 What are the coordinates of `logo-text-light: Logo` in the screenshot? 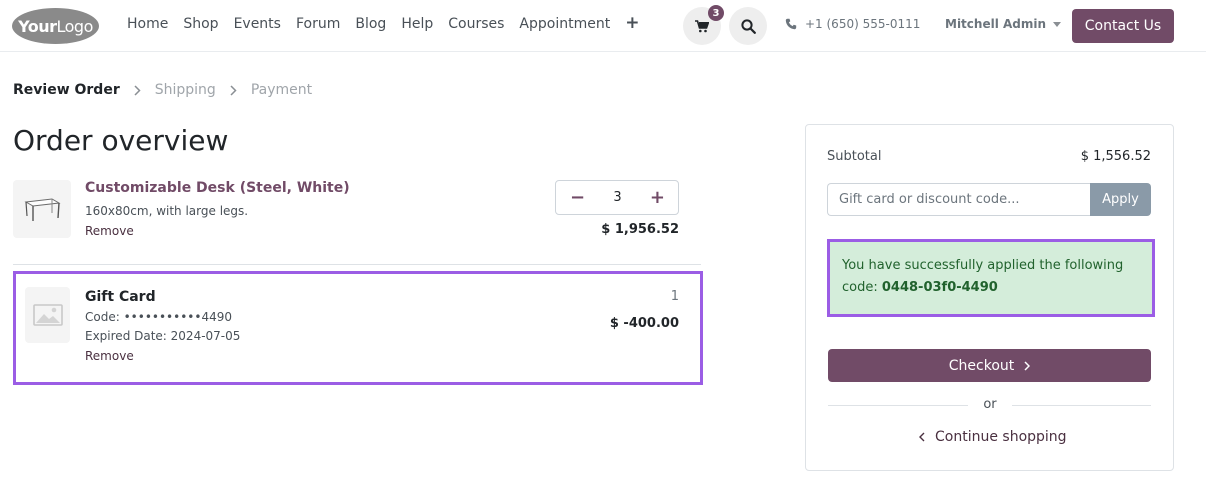 It's located at (75, 26).